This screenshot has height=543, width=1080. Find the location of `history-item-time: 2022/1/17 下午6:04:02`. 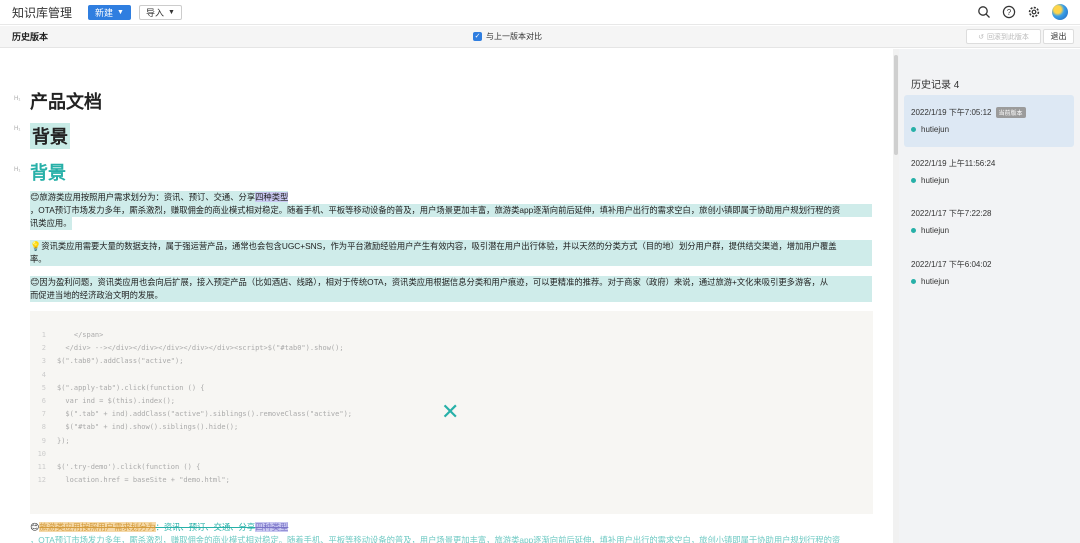

history-item-time: 2022/1/17 下午6:04:02 is located at coordinates (951, 264).